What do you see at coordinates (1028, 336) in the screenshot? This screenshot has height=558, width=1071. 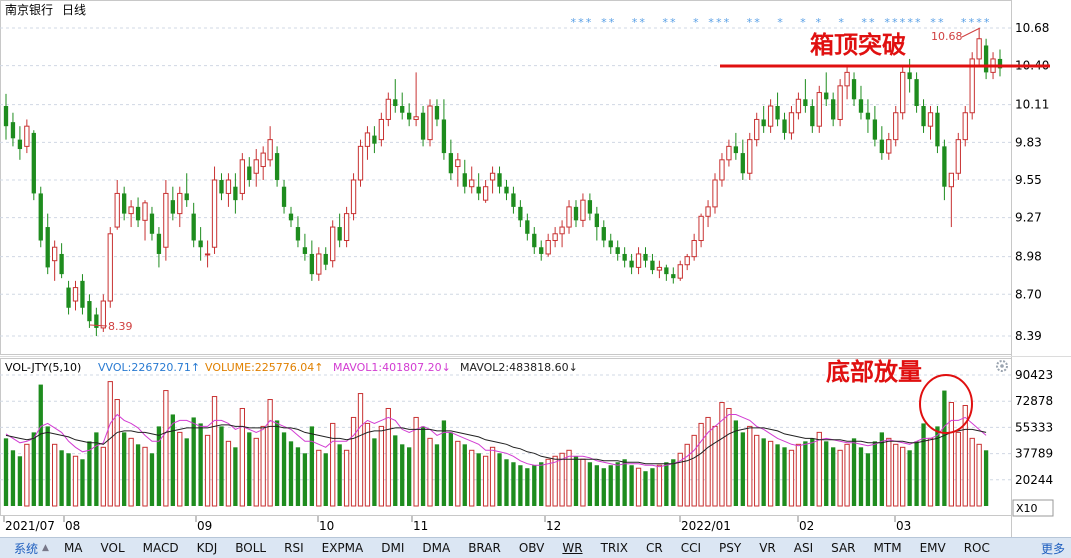 I see `price-tick-label: 8.39` at bounding box center [1028, 336].